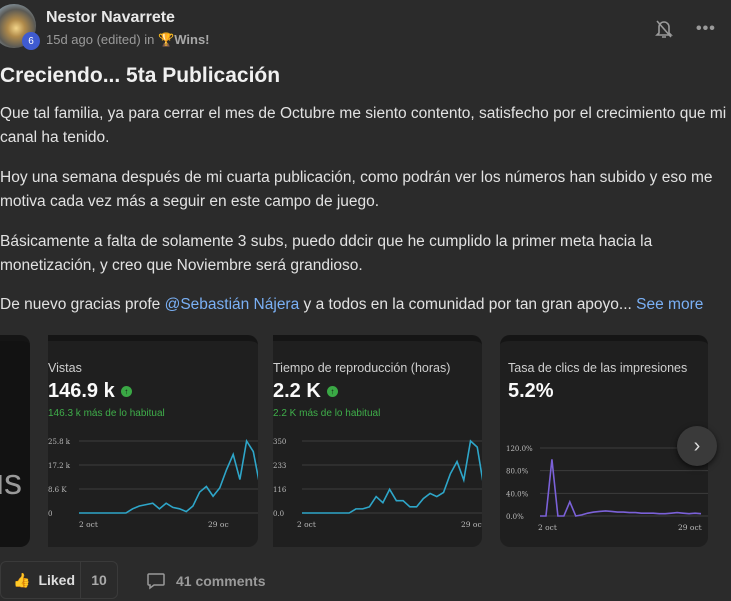 The height and width of the screenshot is (601, 731). Describe the element at coordinates (22, 579) in the screenshot. I see `thumbs-up-icon: 👍` at that location.